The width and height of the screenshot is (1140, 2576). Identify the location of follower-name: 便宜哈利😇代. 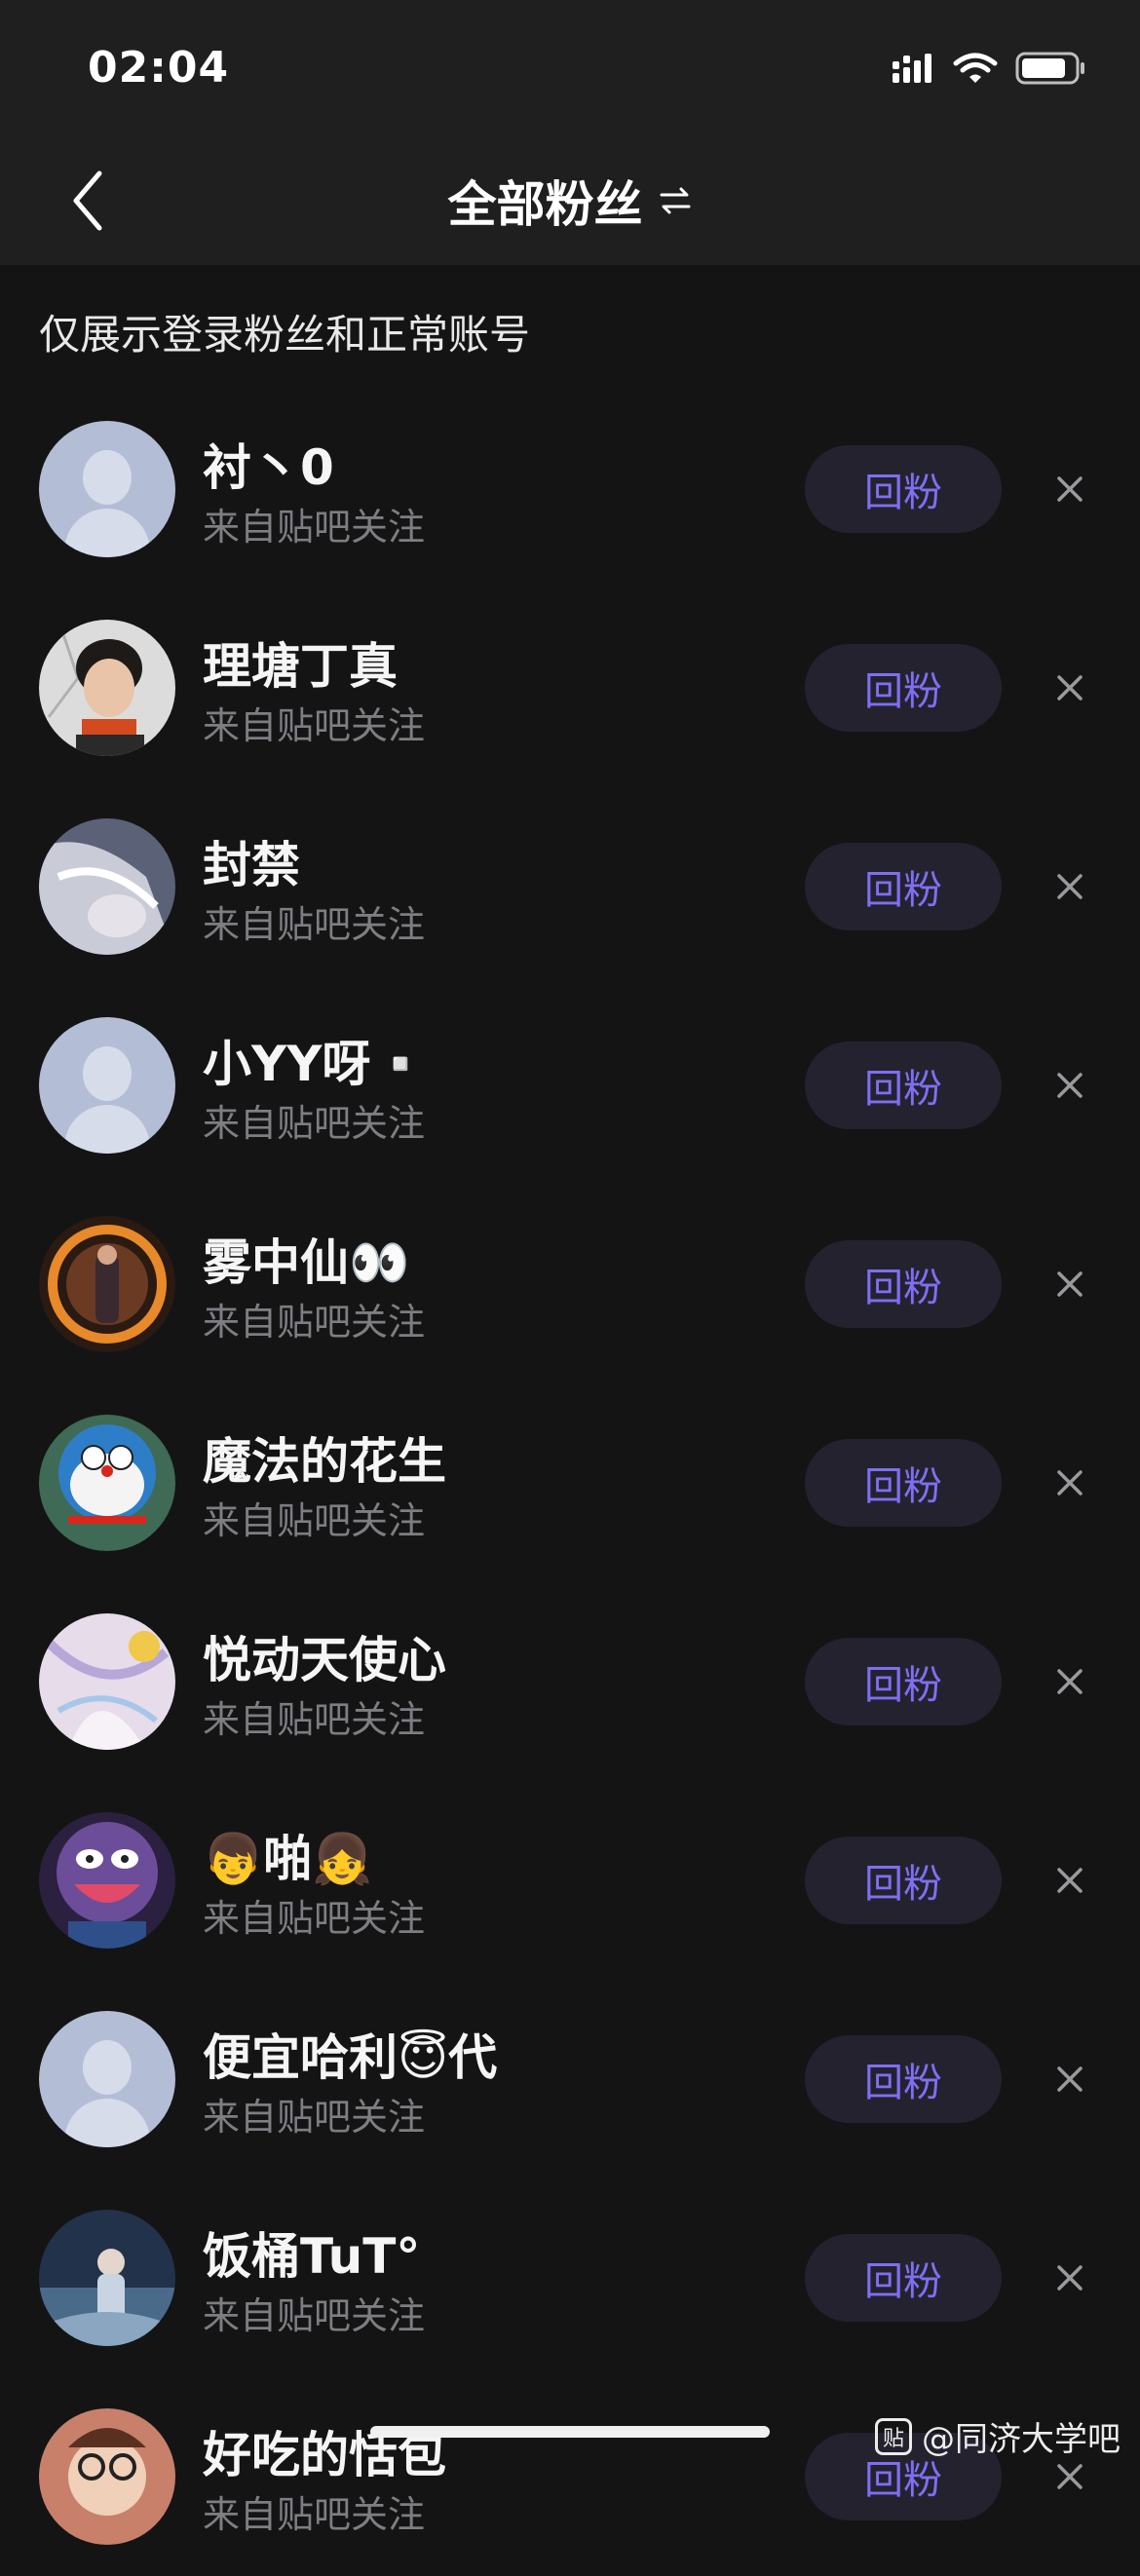
(351, 2057).